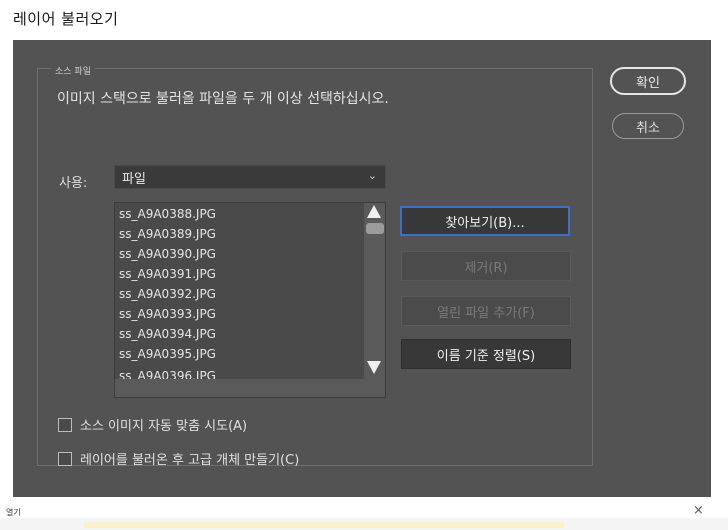 The height and width of the screenshot is (530, 728). I want to click on scrollbar-thumb, so click(375, 228).